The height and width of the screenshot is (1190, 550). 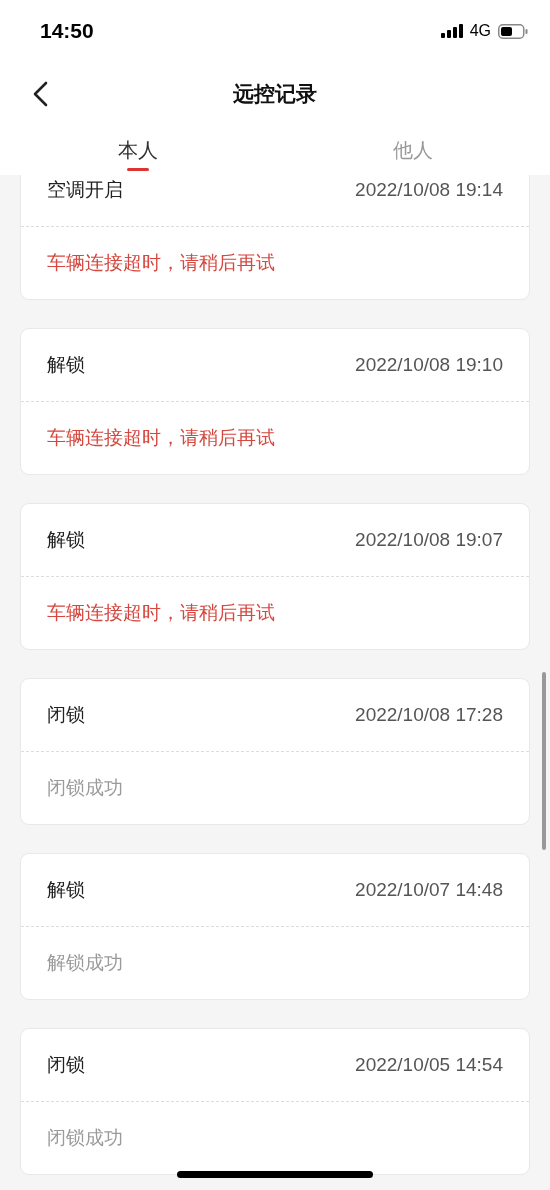 I want to click on network-label: 4G, so click(x=480, y=31).